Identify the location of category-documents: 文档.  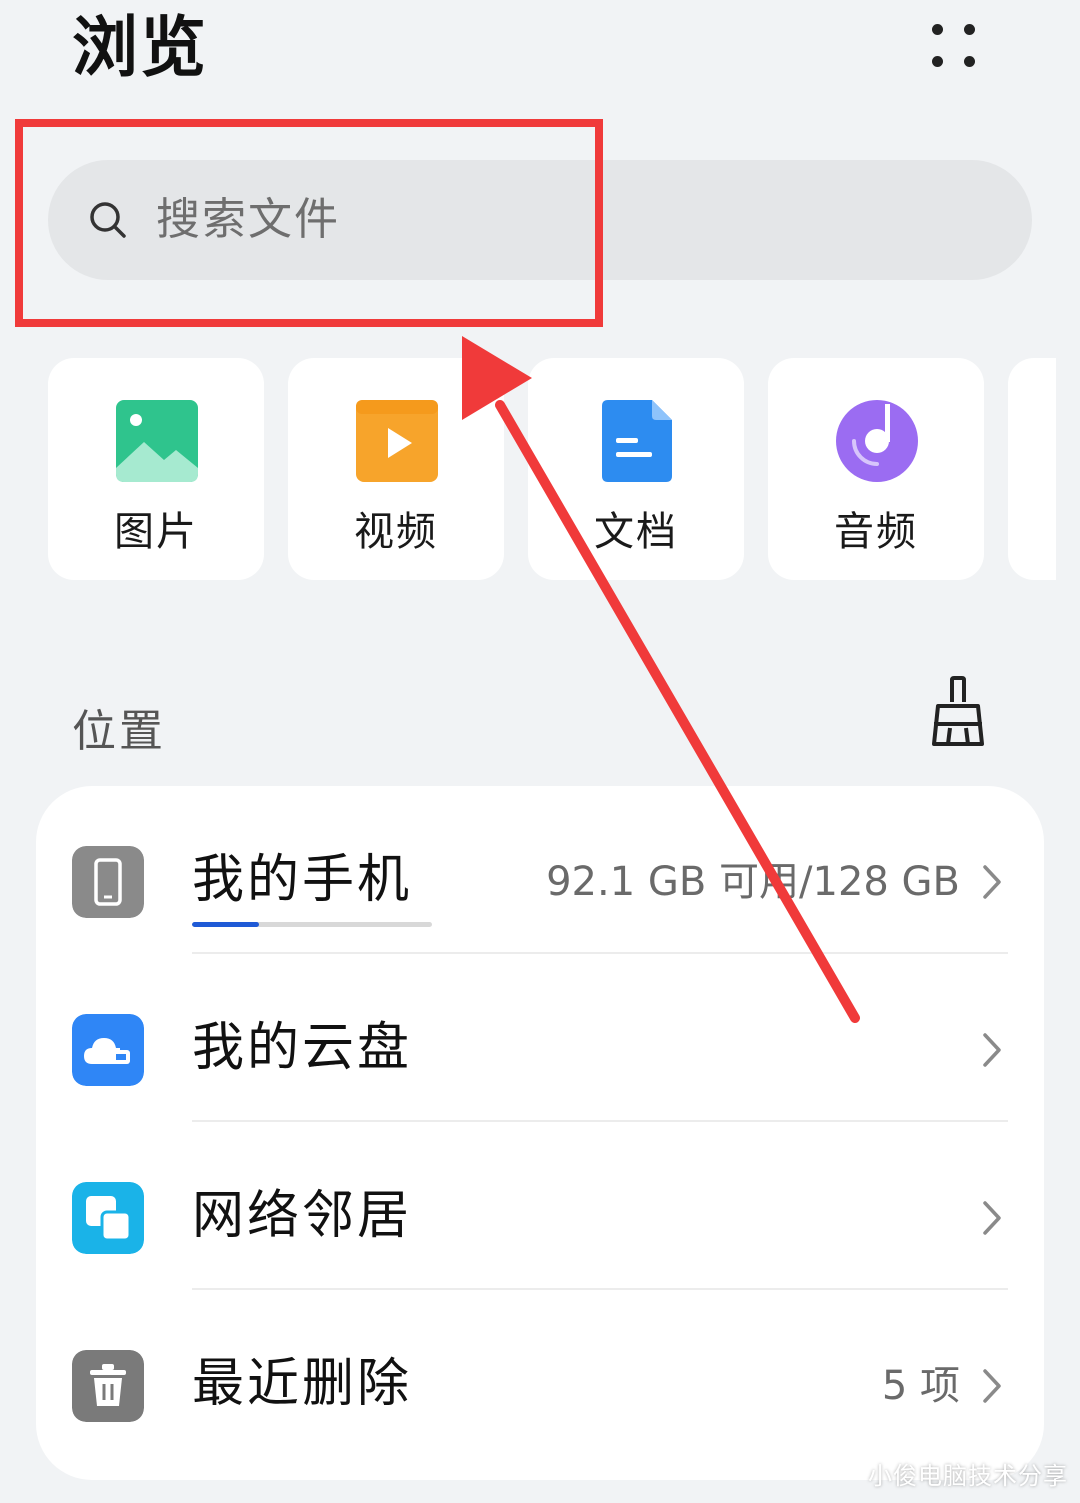
(636, 469).